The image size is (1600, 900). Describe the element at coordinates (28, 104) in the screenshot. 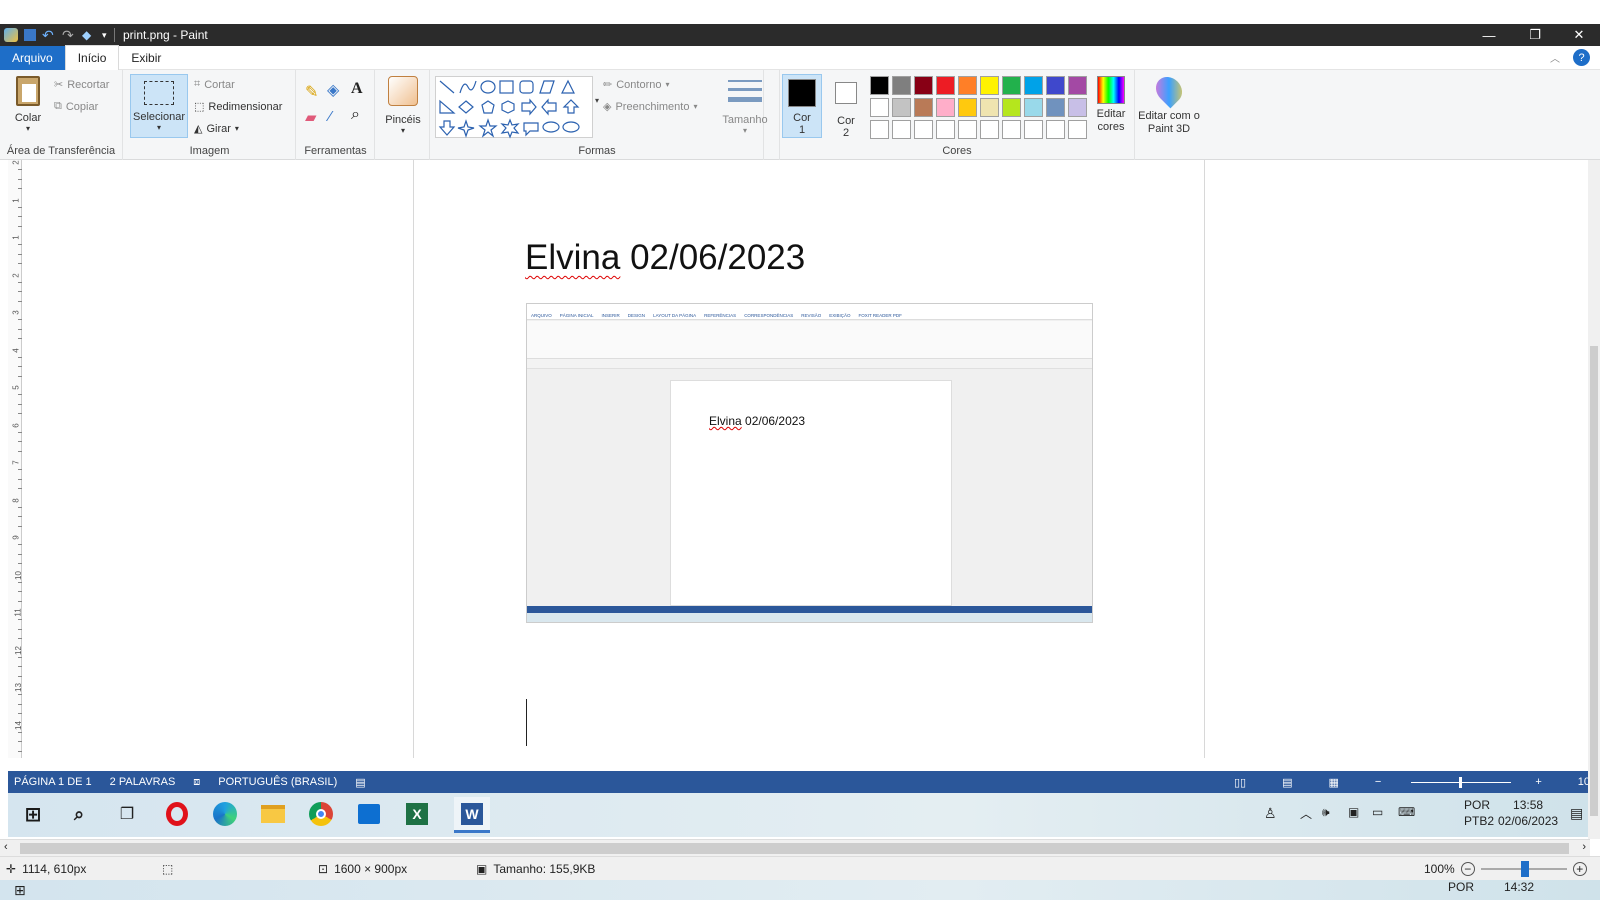

I see `paste-button: Colar ▾` at that location.